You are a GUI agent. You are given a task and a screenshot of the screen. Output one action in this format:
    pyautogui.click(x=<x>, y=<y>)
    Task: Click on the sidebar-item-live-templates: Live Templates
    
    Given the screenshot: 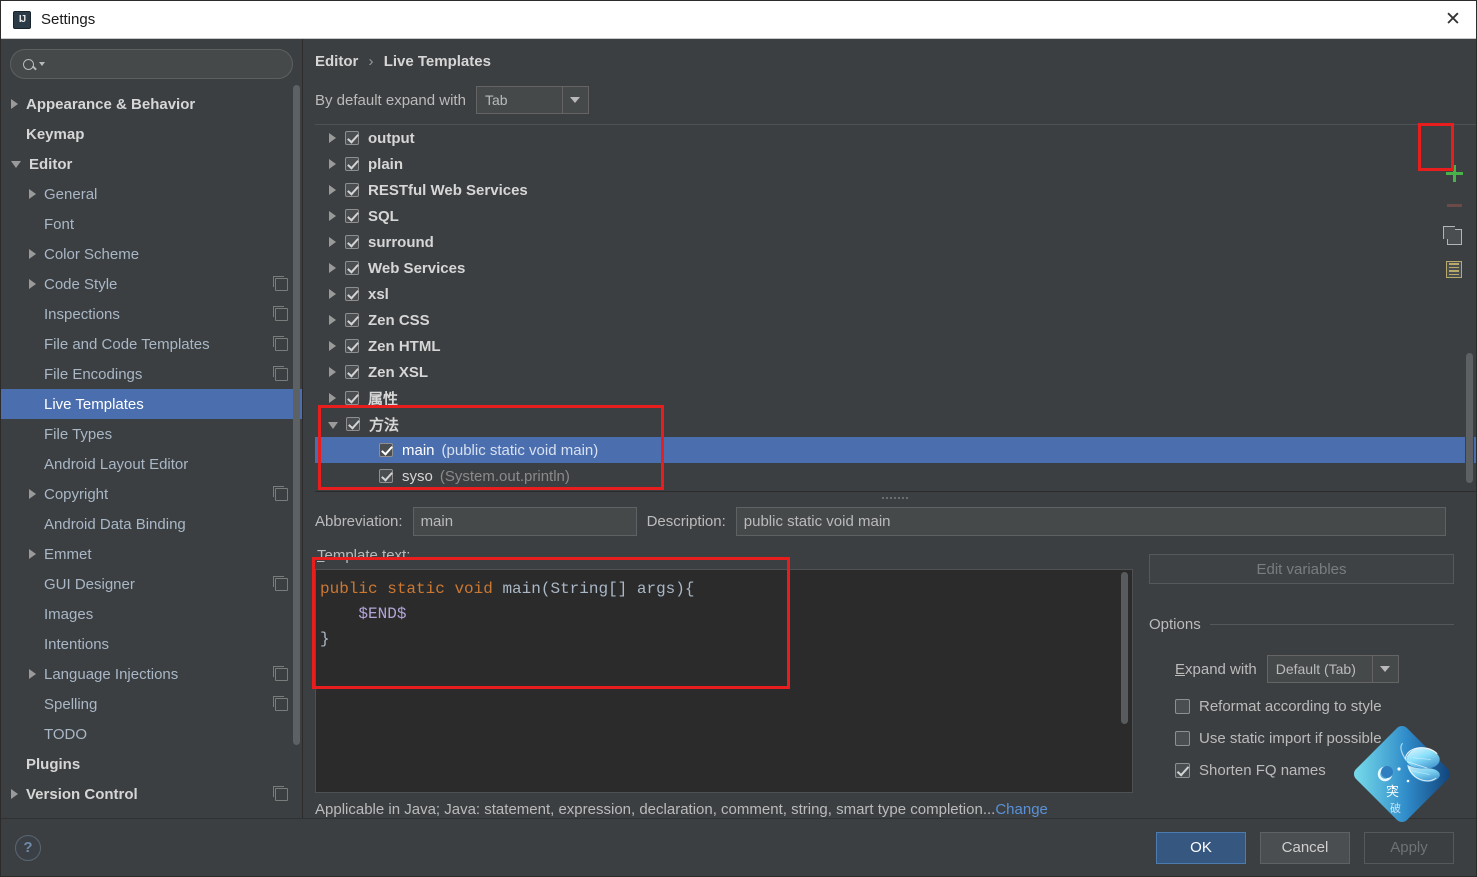 What is the action you would take?
    pyautogui.click(x=151, y=404)
    